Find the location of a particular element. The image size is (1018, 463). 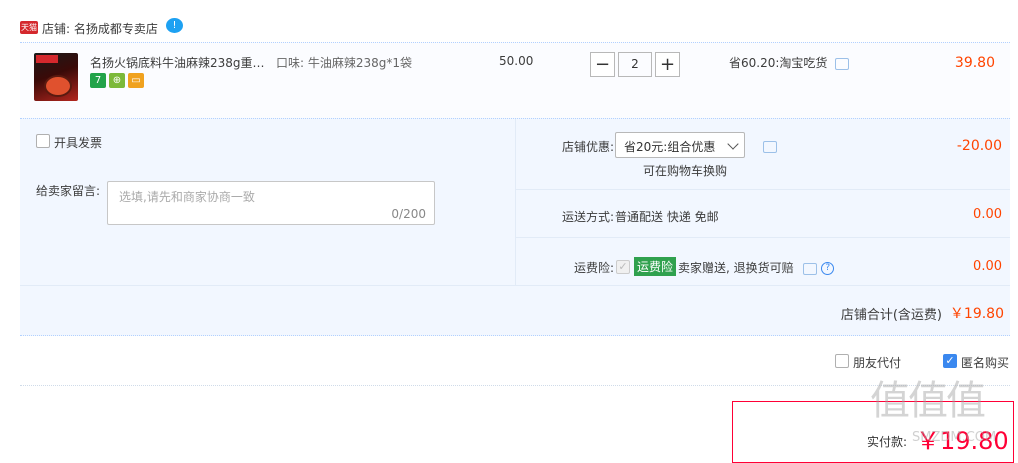

insurance-description: 卖家赠送, 退换货可赔 ? is located at coordinates (756, 267).